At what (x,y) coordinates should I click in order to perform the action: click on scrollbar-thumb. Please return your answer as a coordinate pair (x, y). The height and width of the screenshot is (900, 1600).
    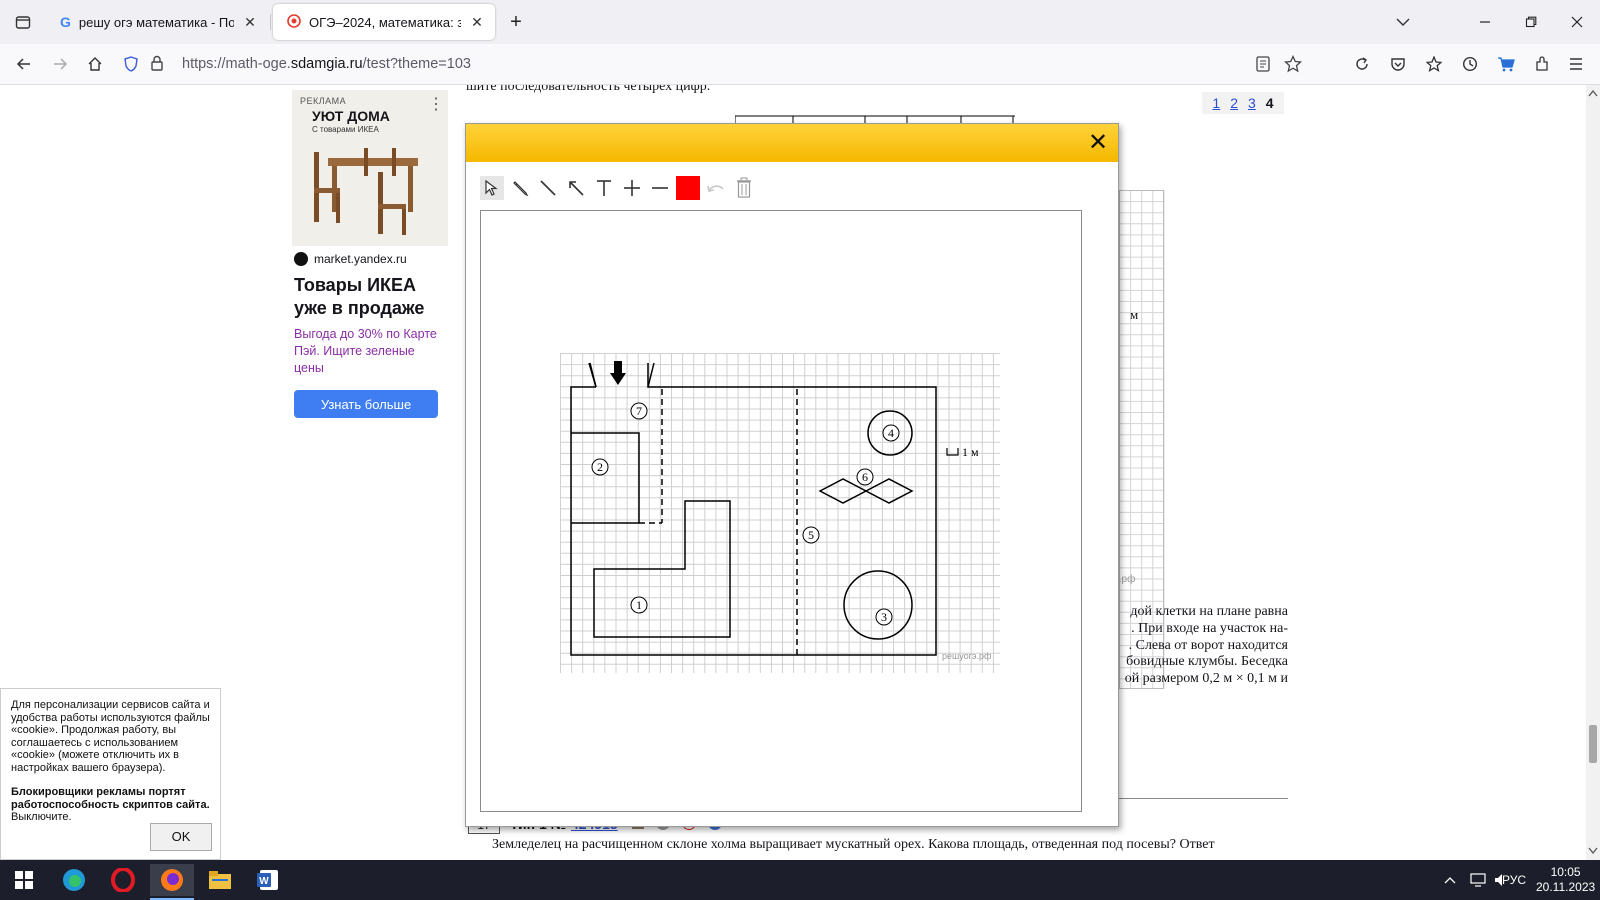
    Looking at the image, I should click on (1593, 744).